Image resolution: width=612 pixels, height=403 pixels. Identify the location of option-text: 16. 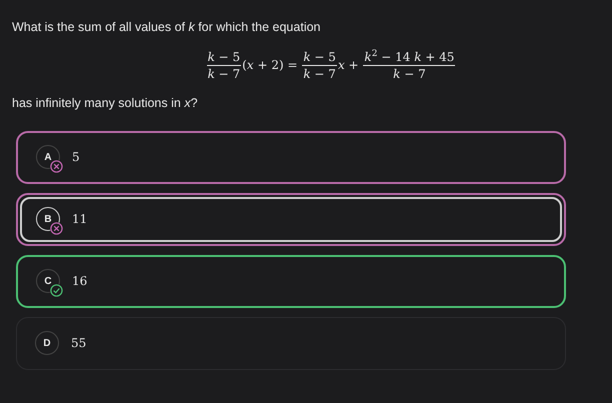
(80, 281).